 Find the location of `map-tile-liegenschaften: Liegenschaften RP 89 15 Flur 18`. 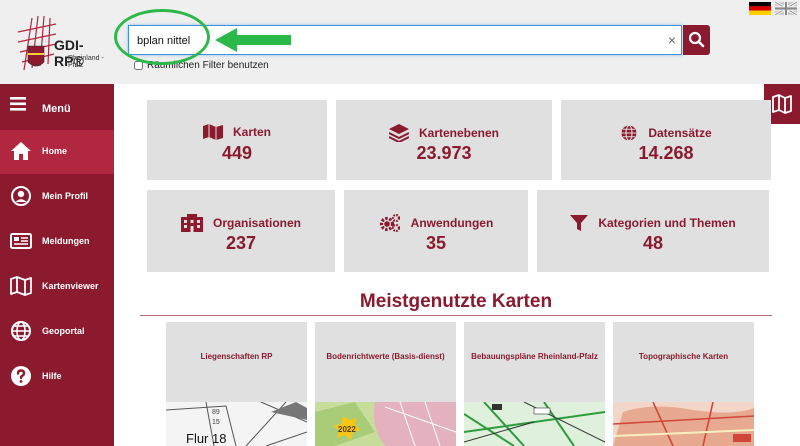

map-tile-liegenschaften: Liegenschaften RP 89 15 Flur 18 is located at coordinates (236, 384).